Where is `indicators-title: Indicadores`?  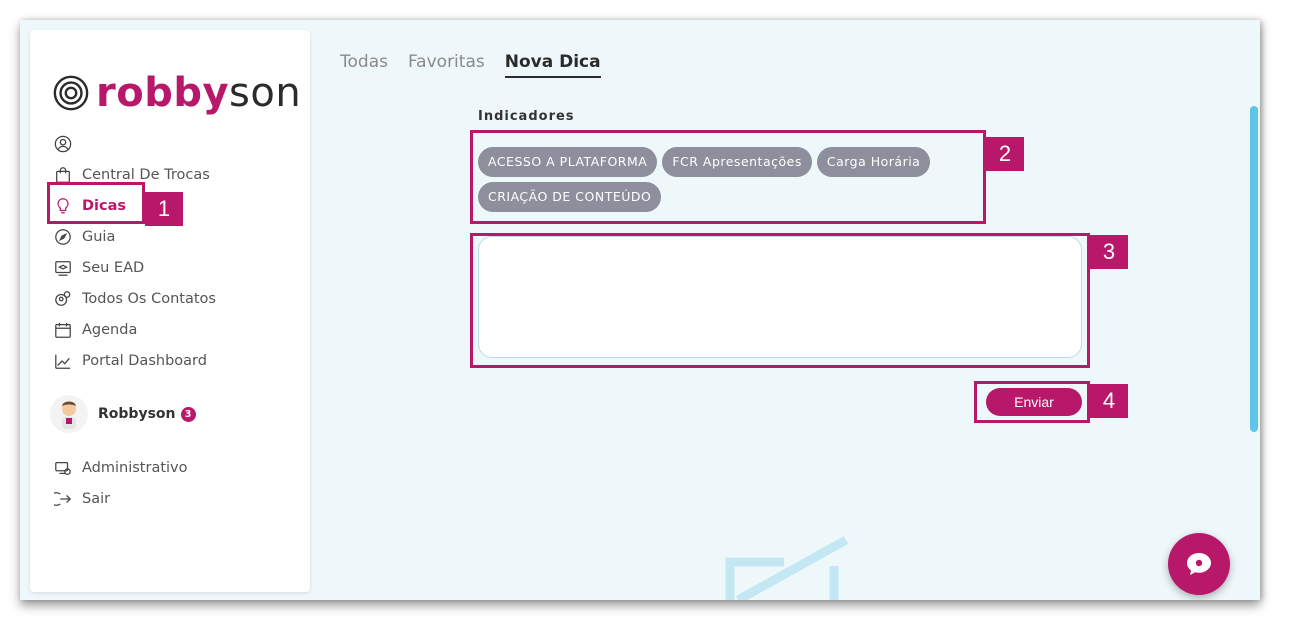
indicators-title: Indicadores is located at coordinates (526, 116).